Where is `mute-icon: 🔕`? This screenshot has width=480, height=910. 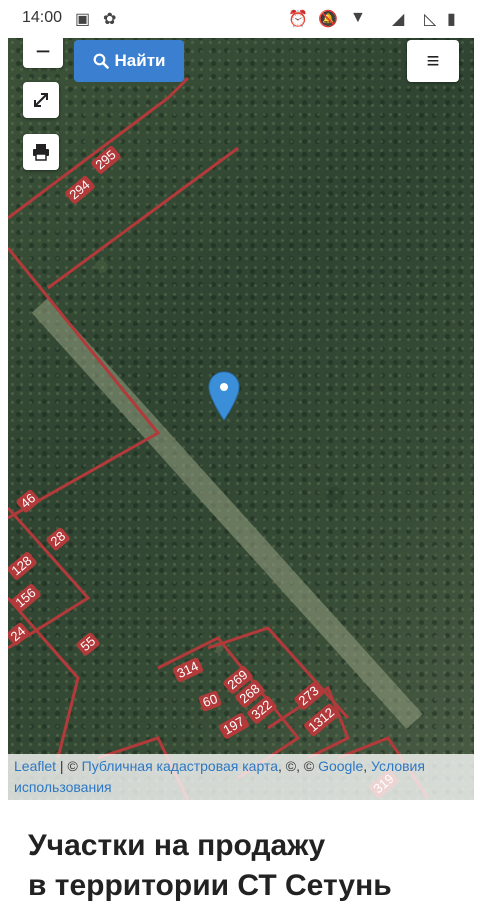 mute-icon: 🔕 is located at coordinates (328, 19).